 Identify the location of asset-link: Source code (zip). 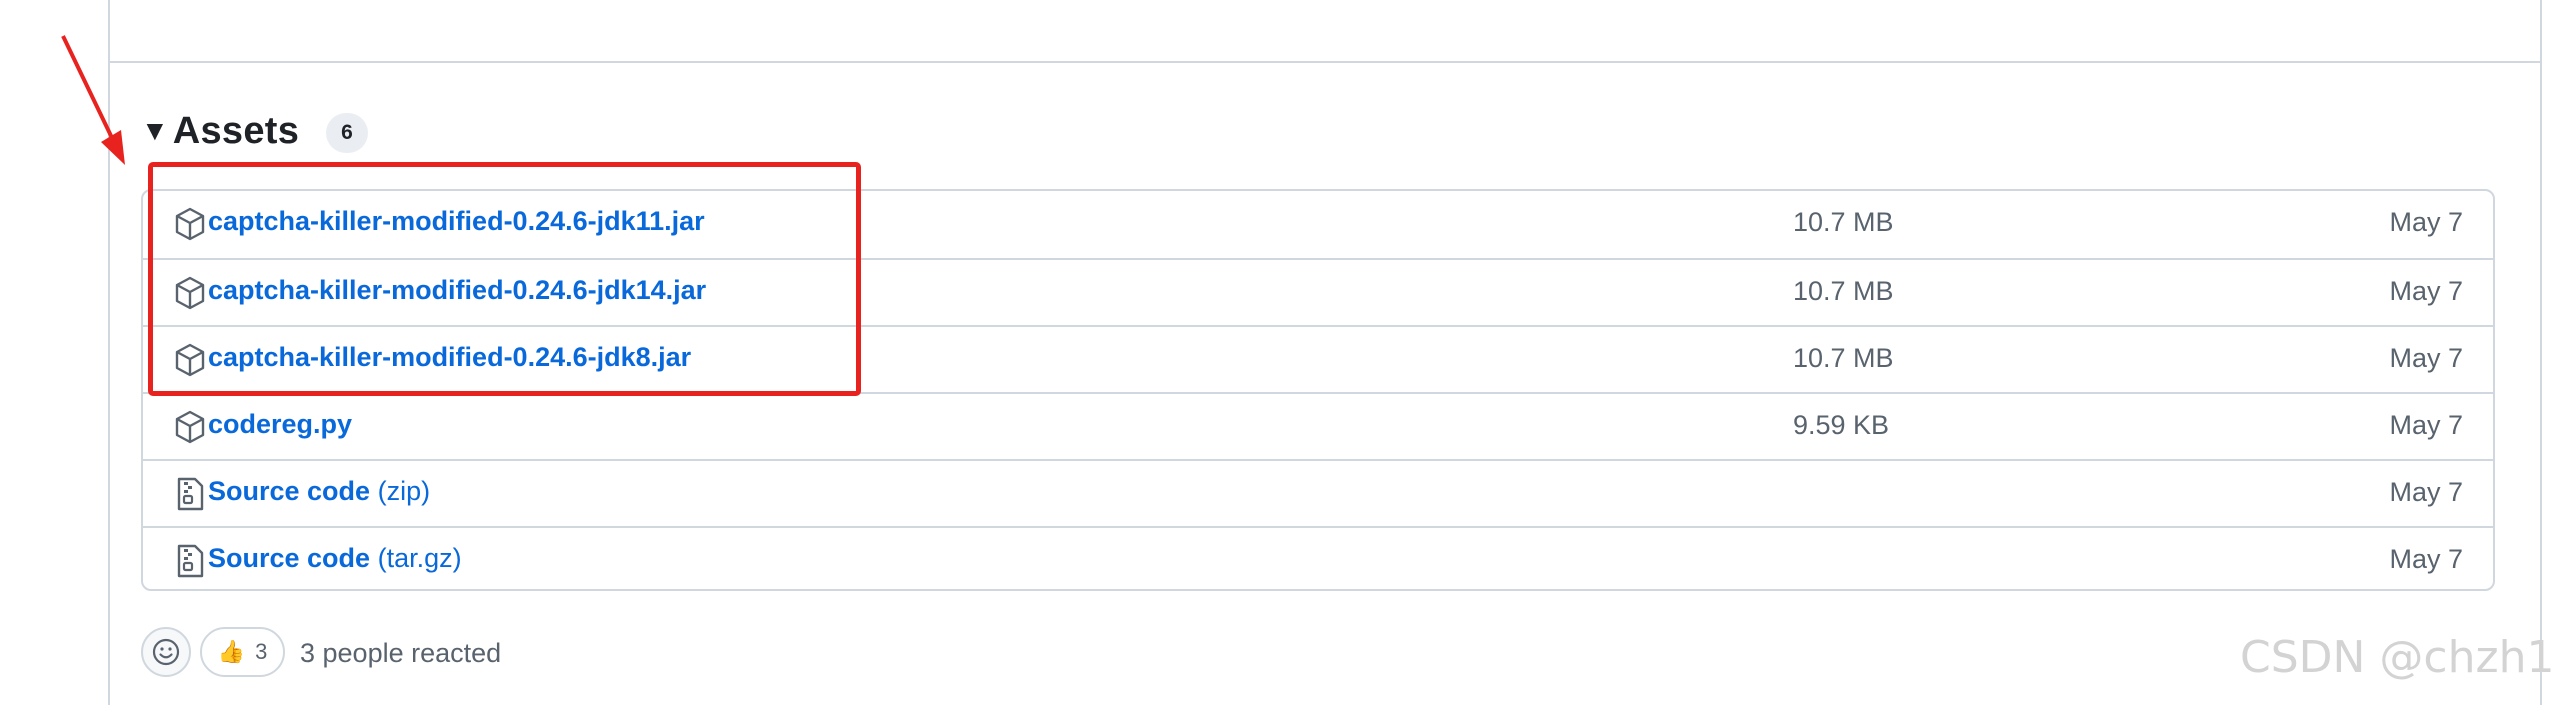
(319, 491).